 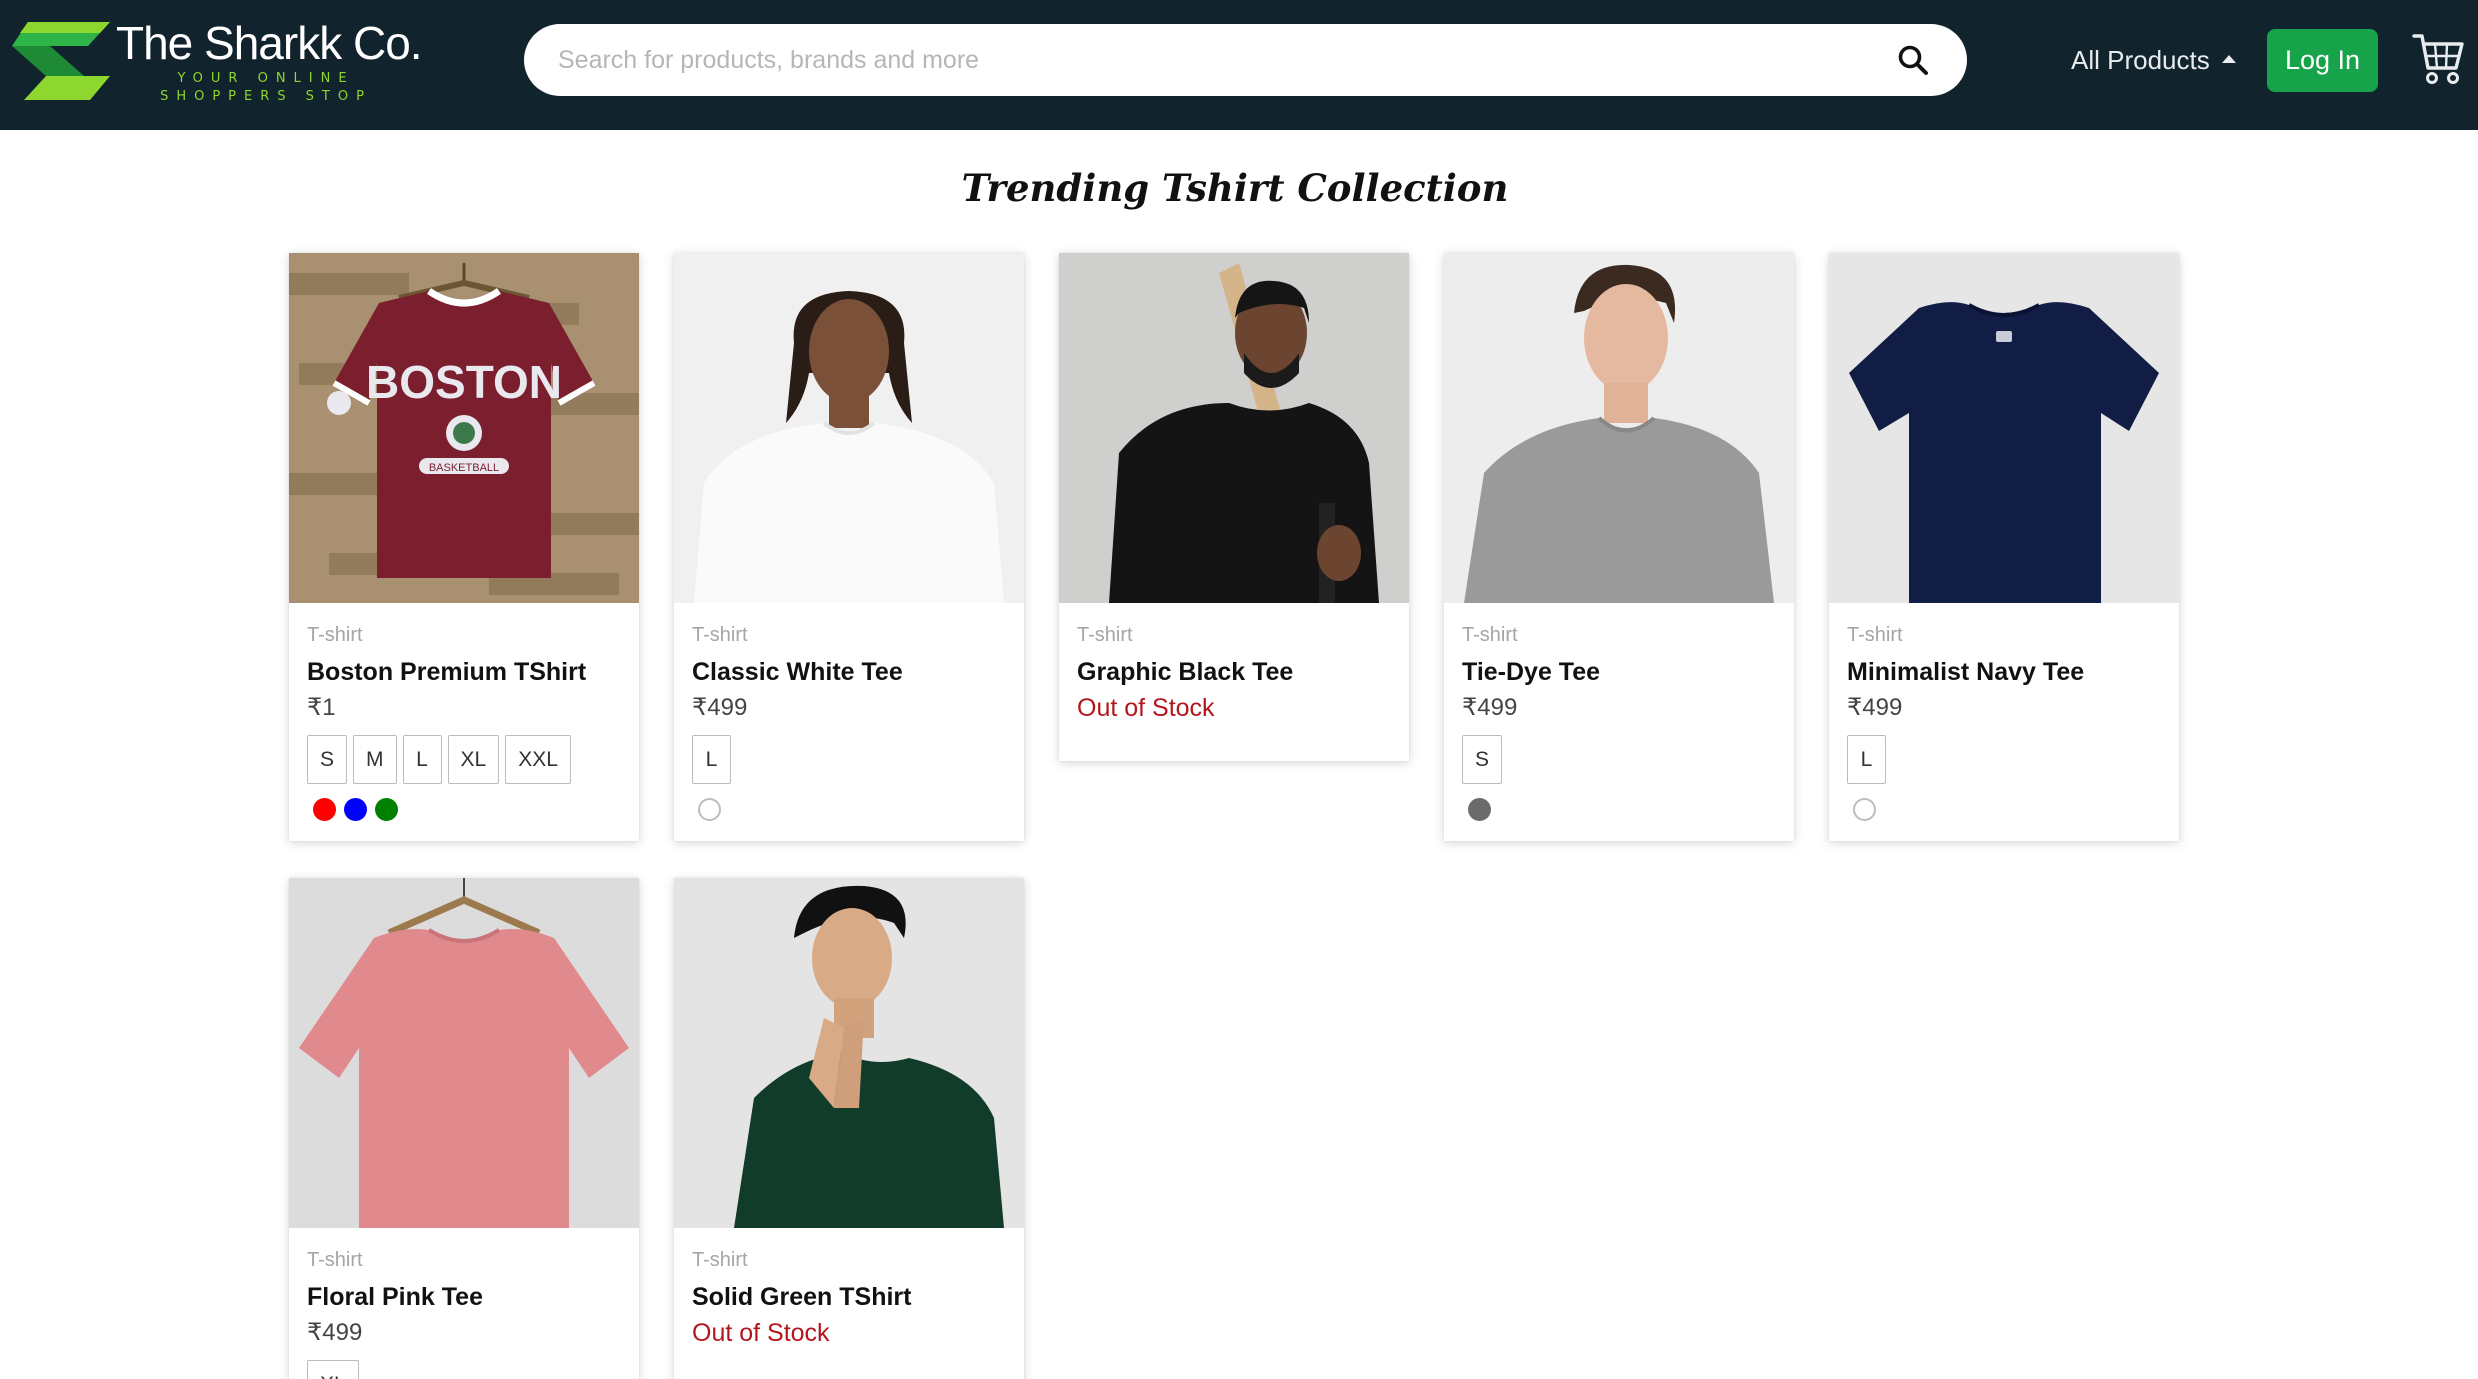 I want to click on size-option: XXL, so click(x=538, y=759).